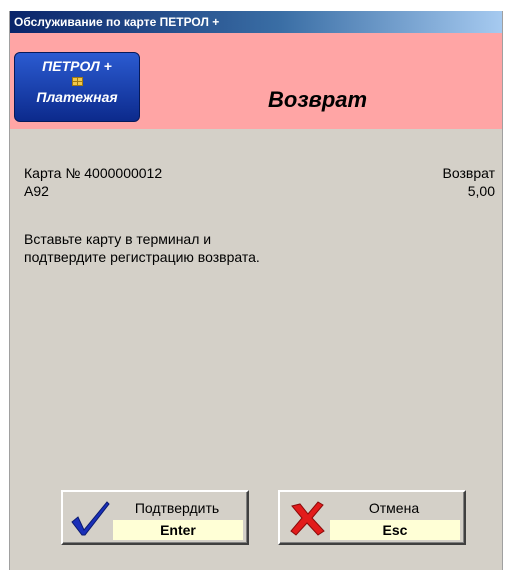  Describe the element at coordinates (256, 22) in the screenshot. I see `window-title: Обслуживание по карте ПЕТРОЛ +` at that location.